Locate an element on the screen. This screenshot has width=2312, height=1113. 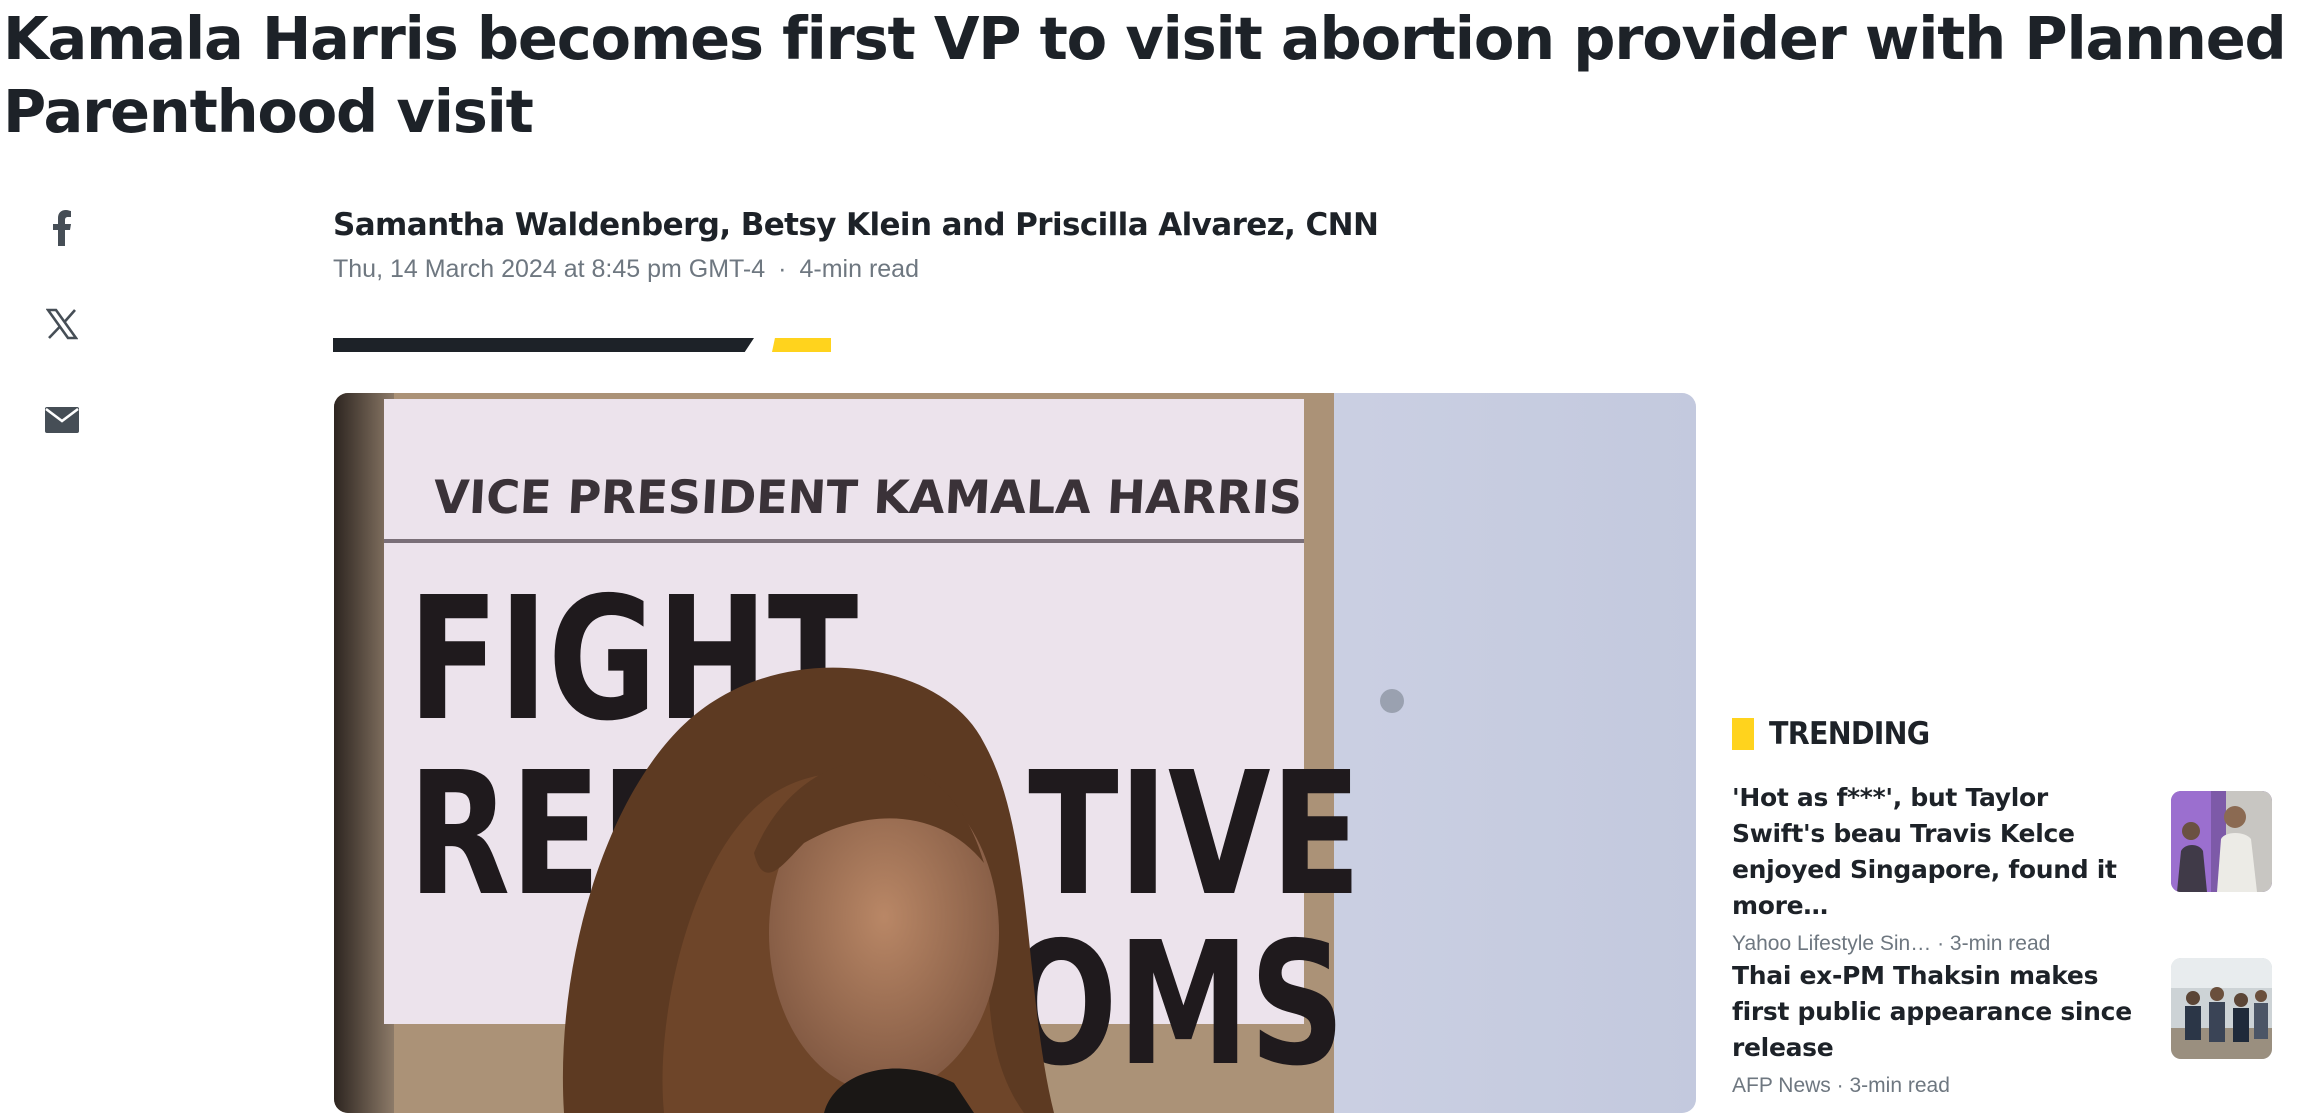
decorative-divider-yellow is located at coordinates (801, 345).